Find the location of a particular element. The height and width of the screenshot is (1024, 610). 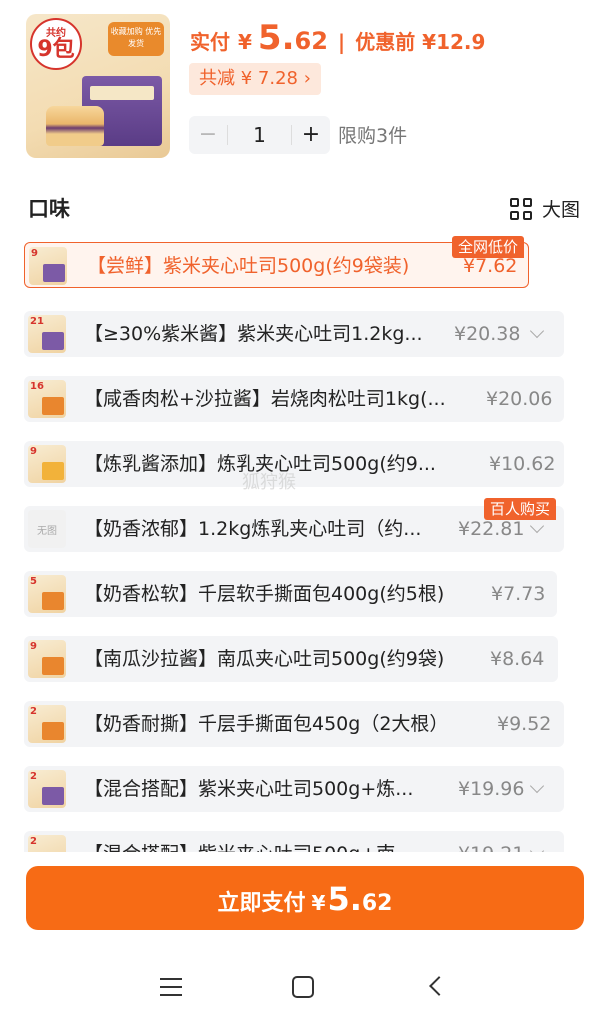

back-icon is located at coordinates (439, 986).